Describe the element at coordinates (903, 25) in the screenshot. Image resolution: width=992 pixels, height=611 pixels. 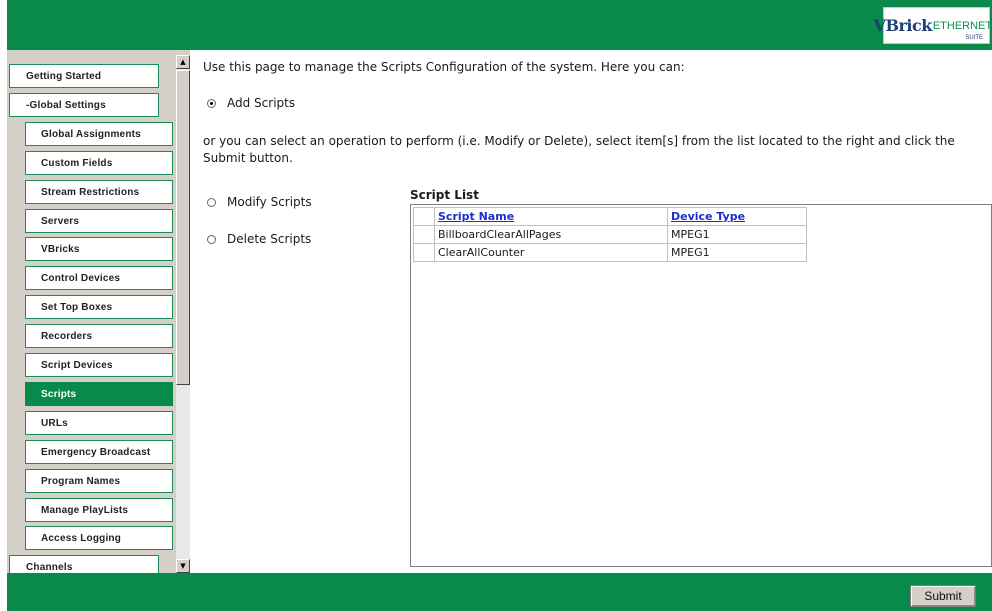
I see `logo-brand: VBrick` at that location.